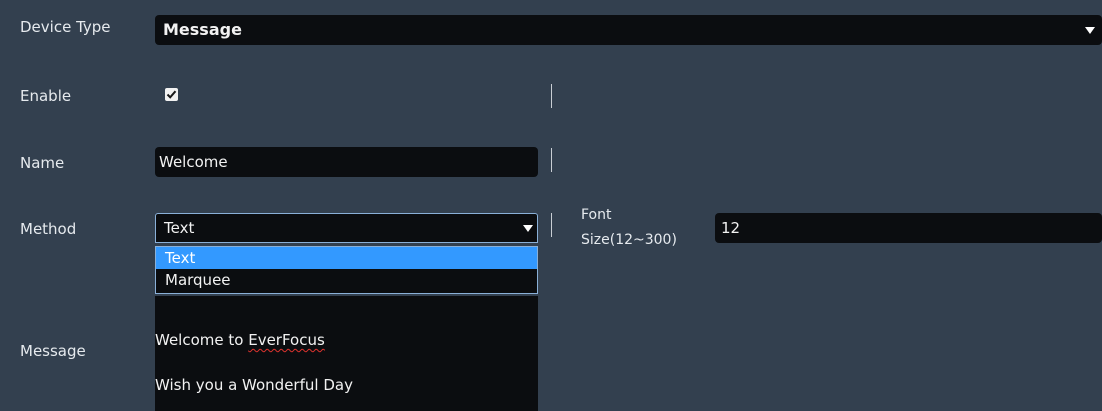 The image size is (1102, 411). What do you see at coordinates (42, 163) in the screenshot?
I see `name-label: Name` at bounding box center [42, 163].